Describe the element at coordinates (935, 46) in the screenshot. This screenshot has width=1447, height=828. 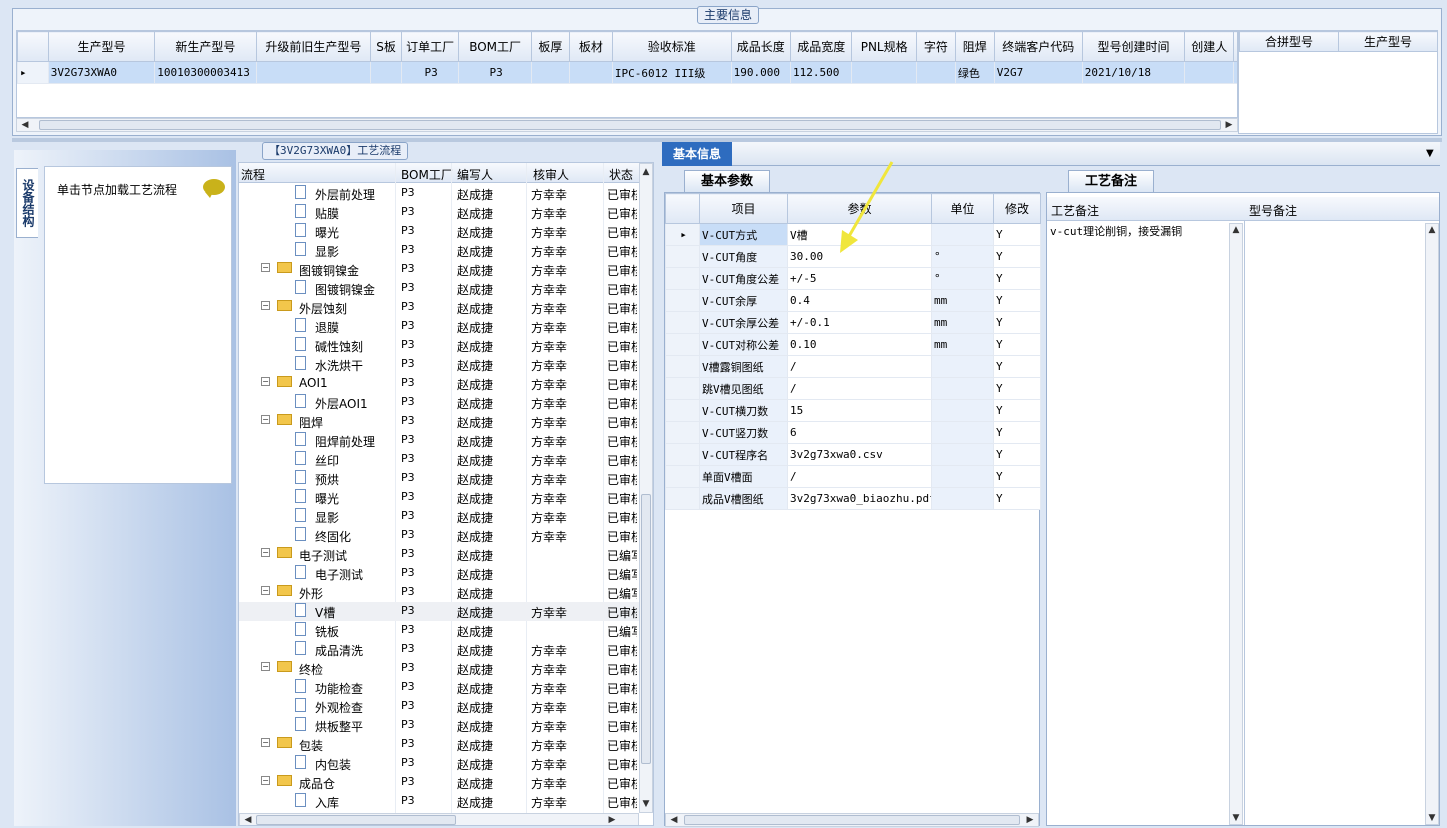
I see `main-col-12: 字符` at that location.